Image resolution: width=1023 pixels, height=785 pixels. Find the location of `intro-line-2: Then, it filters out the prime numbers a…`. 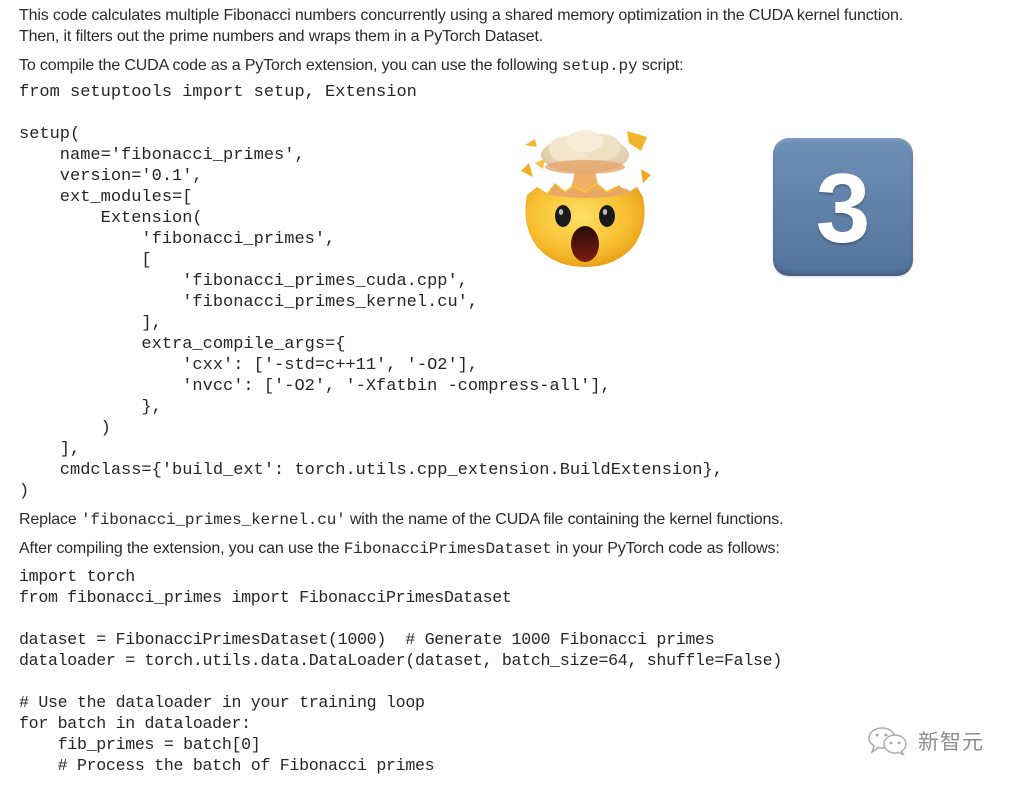

intro-line-2: Then, it filters out the prime numbers a… is located at coordinates (281, 36).